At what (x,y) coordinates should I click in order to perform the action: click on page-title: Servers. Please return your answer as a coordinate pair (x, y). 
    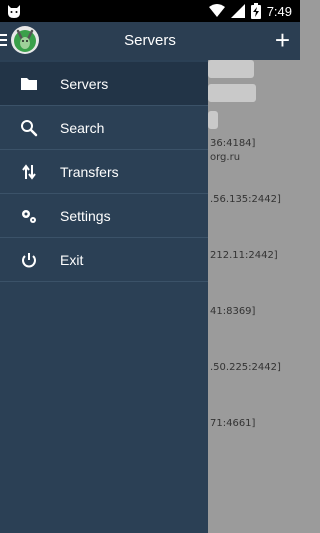
    Looking at the image, I should click on (150, 40).